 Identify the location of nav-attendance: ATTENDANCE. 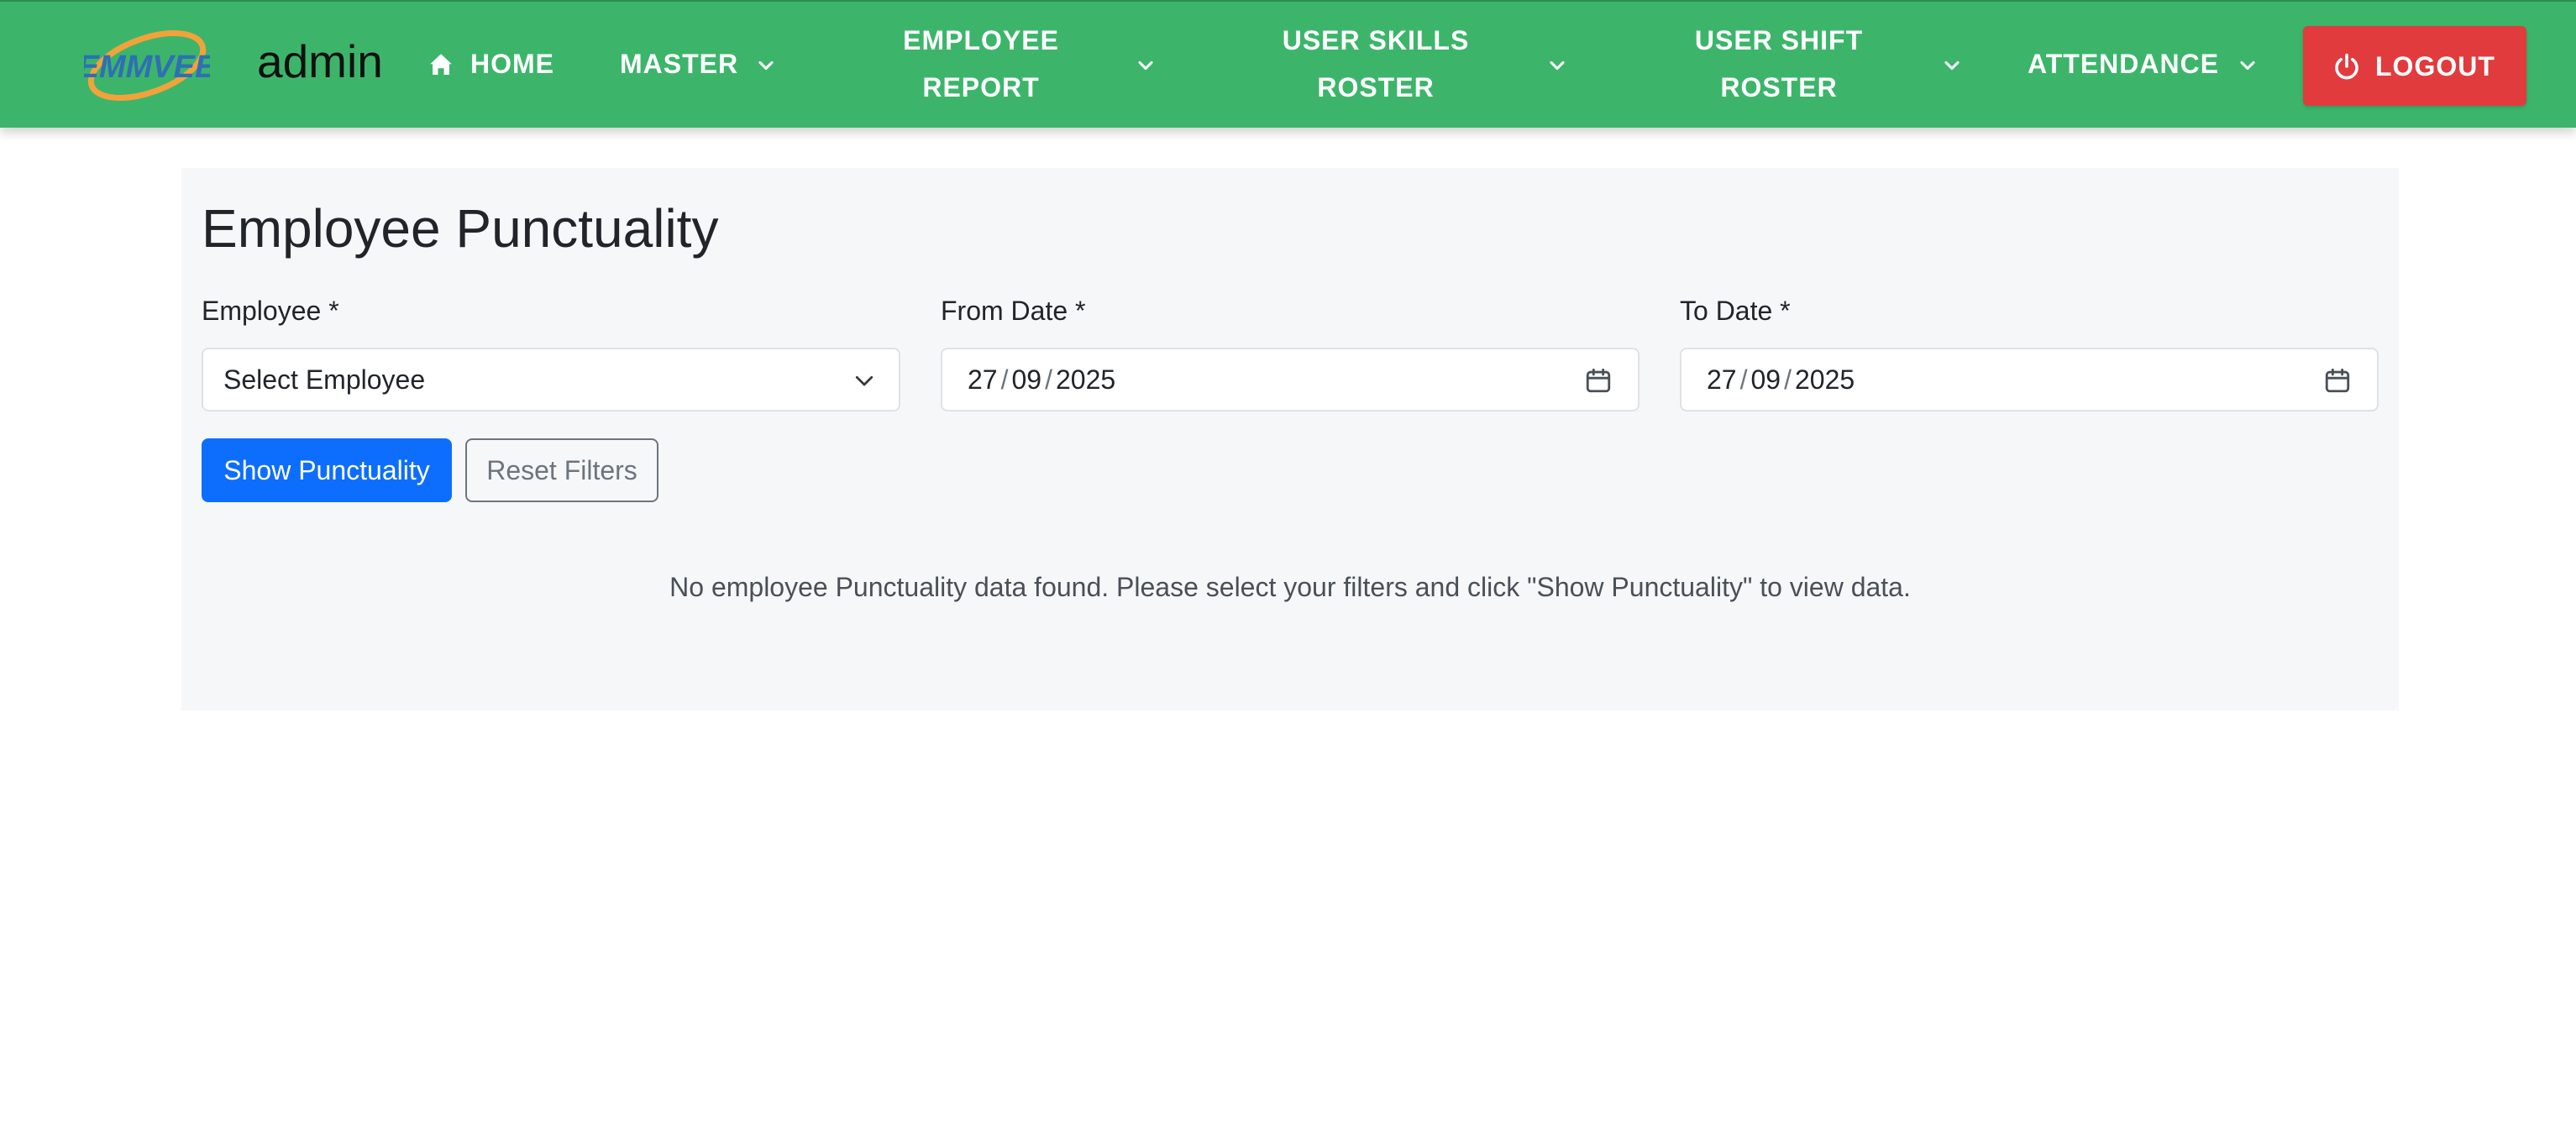
(2123, 63).